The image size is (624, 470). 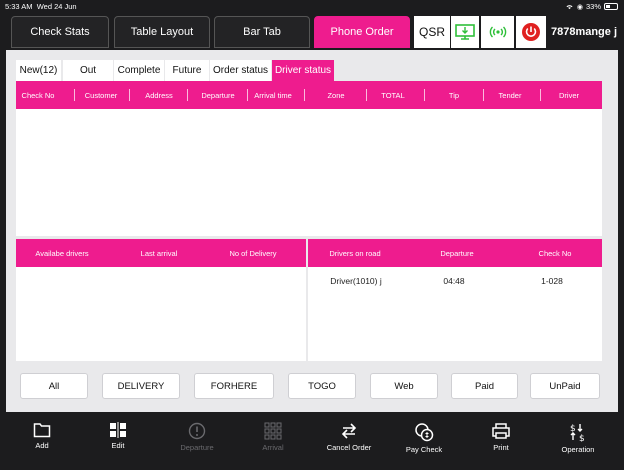 What do you see at coordinates (584, 32) in the screenshot?
I see `user-name: 7878mange j` at bounding box center [584, 32].